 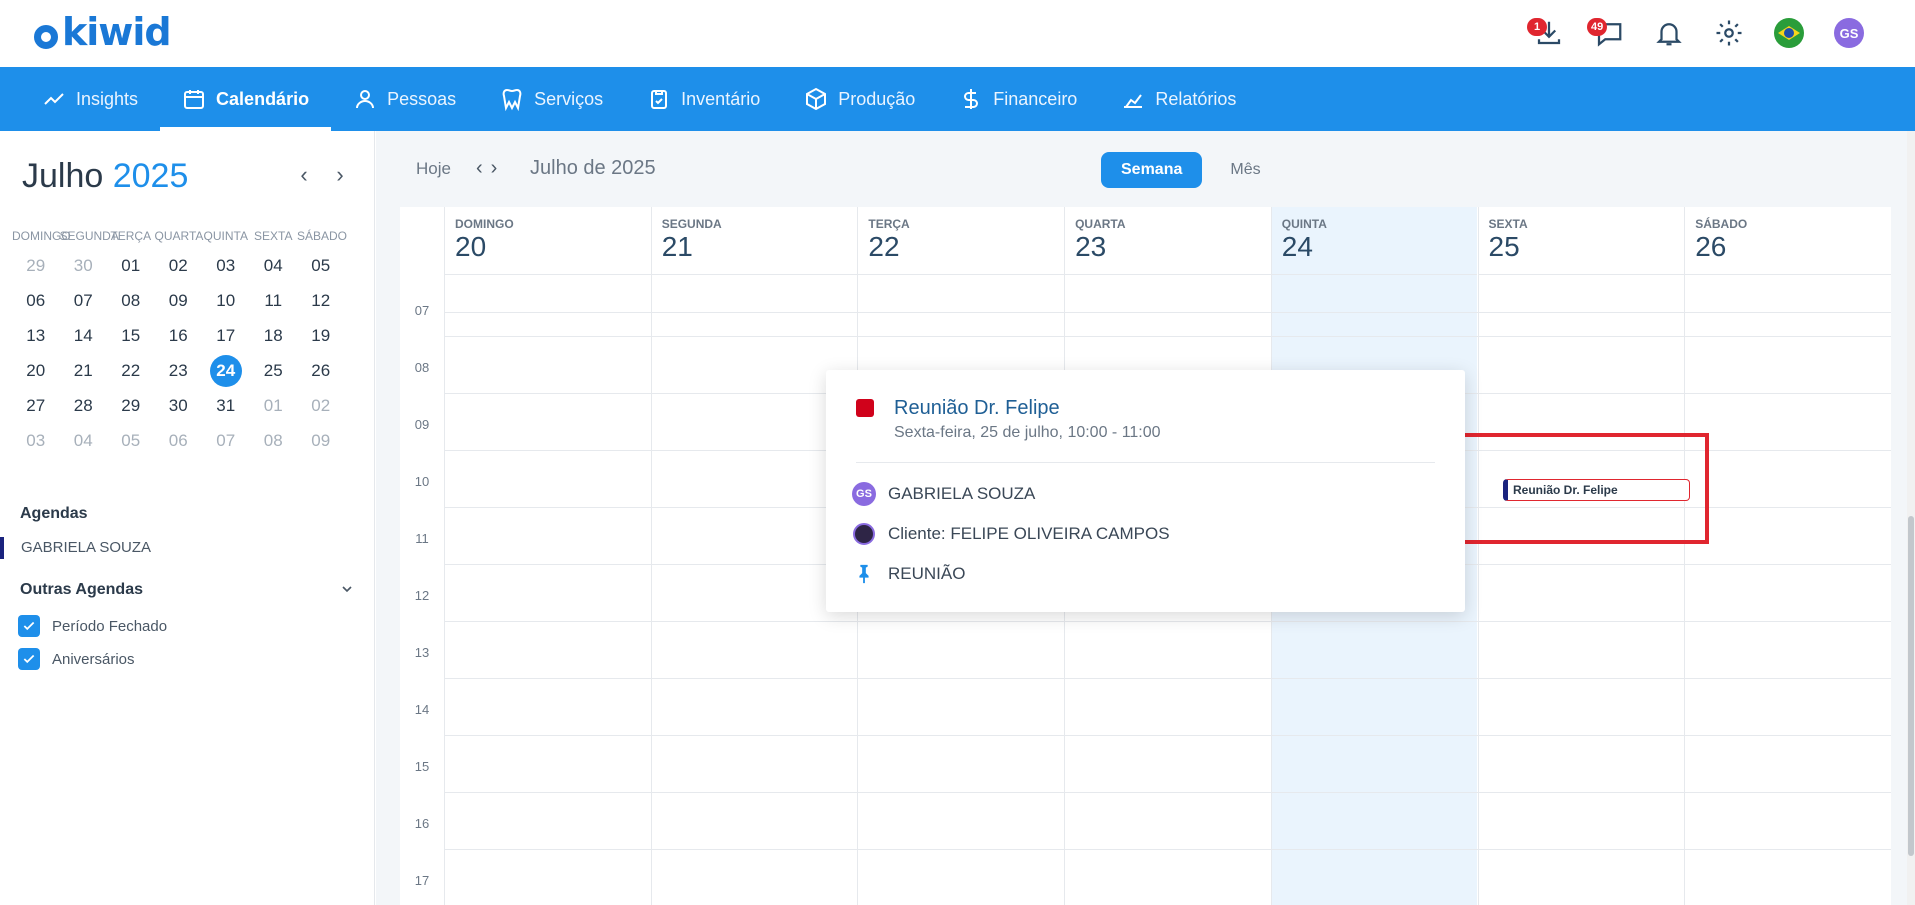 I want to click on day-header: QUARTA 23, so click(x=1167, y=241).